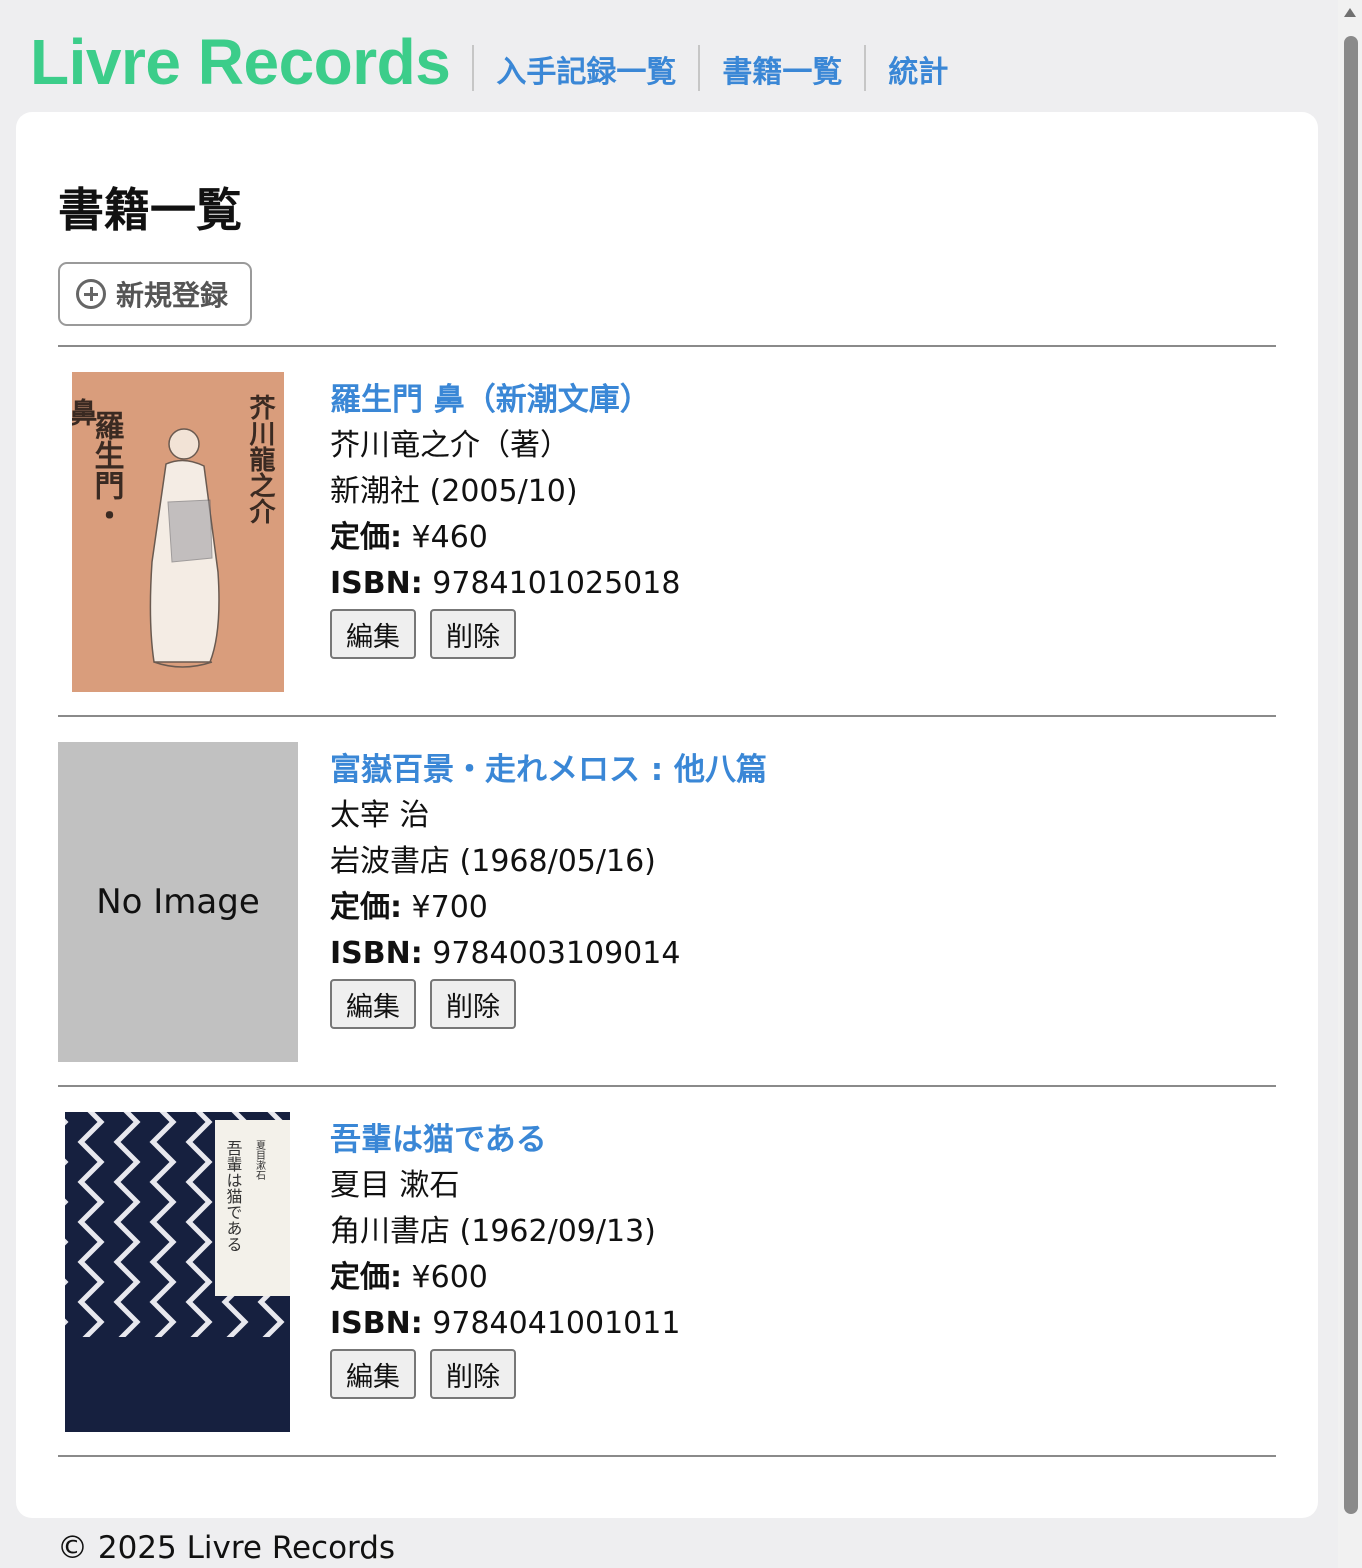 The height and width of the screenshot is (1568, 1362). What do you see at coordinates (1351, 775) in the screenshot?
I see `scrollbar-thumb` at bounding box center [1351, 775].